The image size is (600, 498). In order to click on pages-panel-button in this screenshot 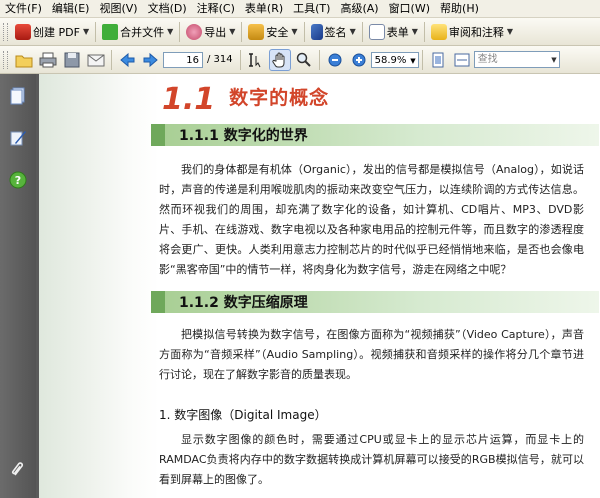, I will do `click(18, 96)`.